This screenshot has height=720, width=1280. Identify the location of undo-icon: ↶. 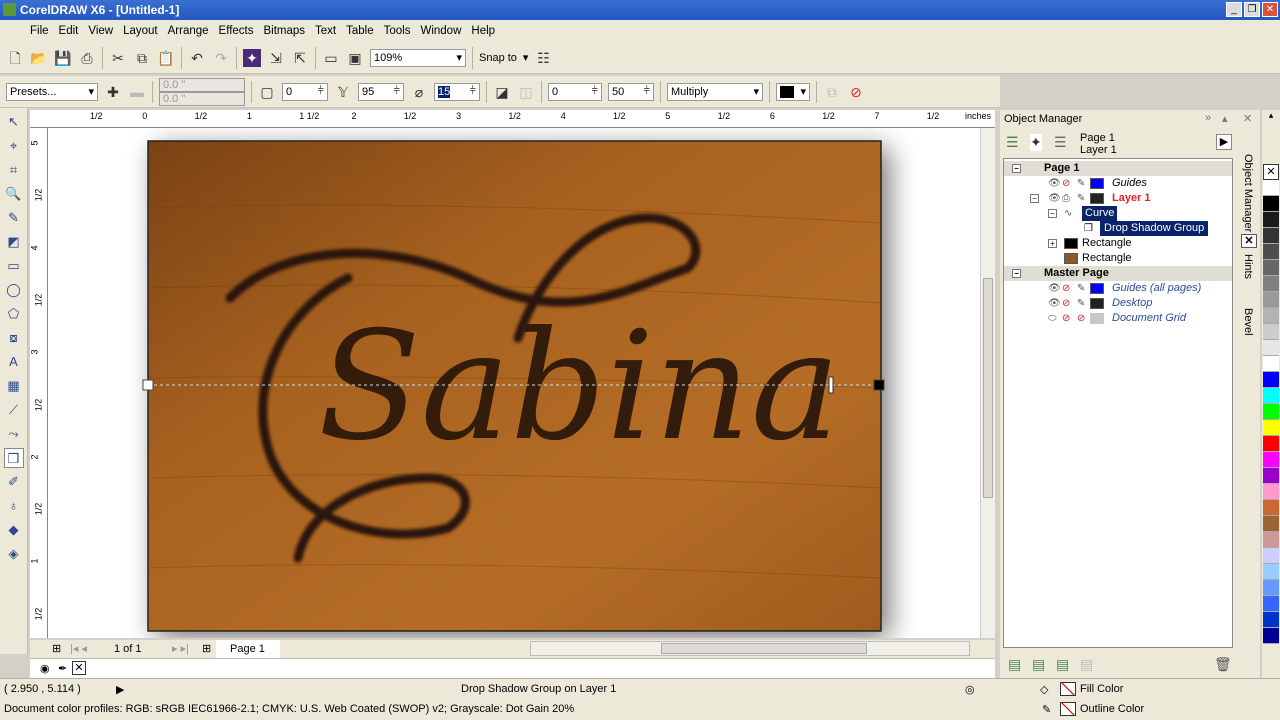
(197, 58).